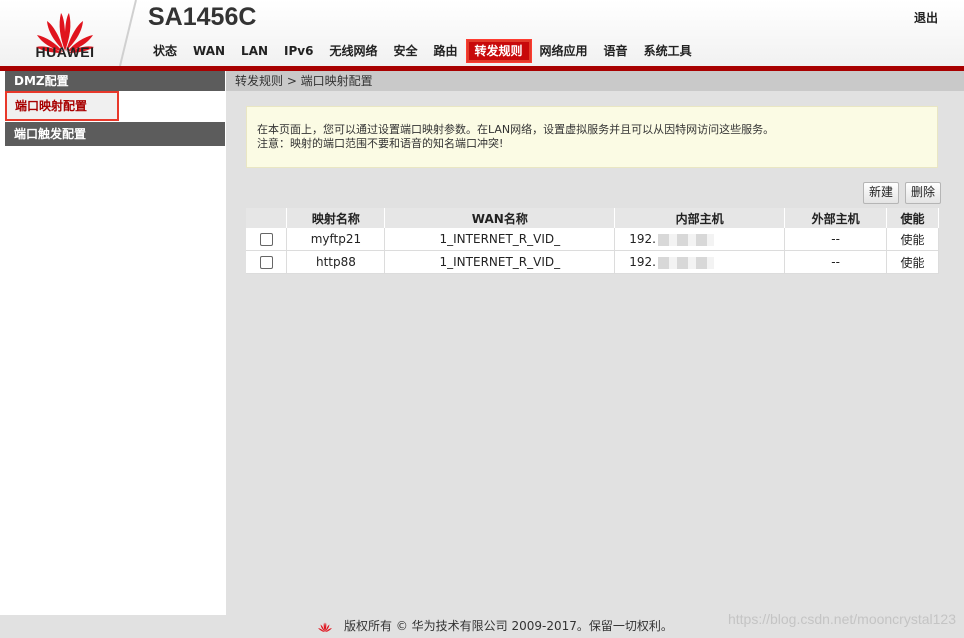 The image size is (964, 638). What do you see at coordinates (616, 51) in the screenshot?
I see `nav-voice: 语音` at bounding box center [616, 51].